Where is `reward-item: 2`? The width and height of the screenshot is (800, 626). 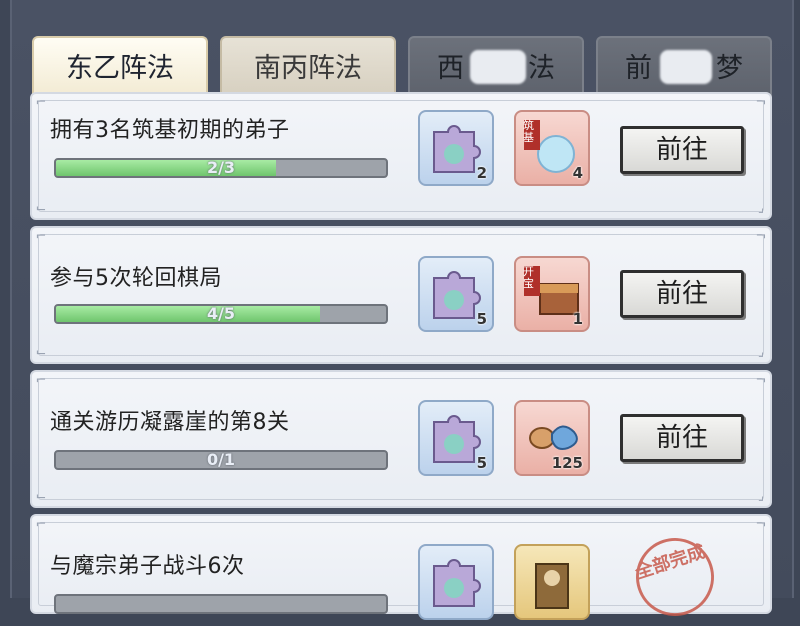 reward-item: 2 is located at coordinates (456, 148).